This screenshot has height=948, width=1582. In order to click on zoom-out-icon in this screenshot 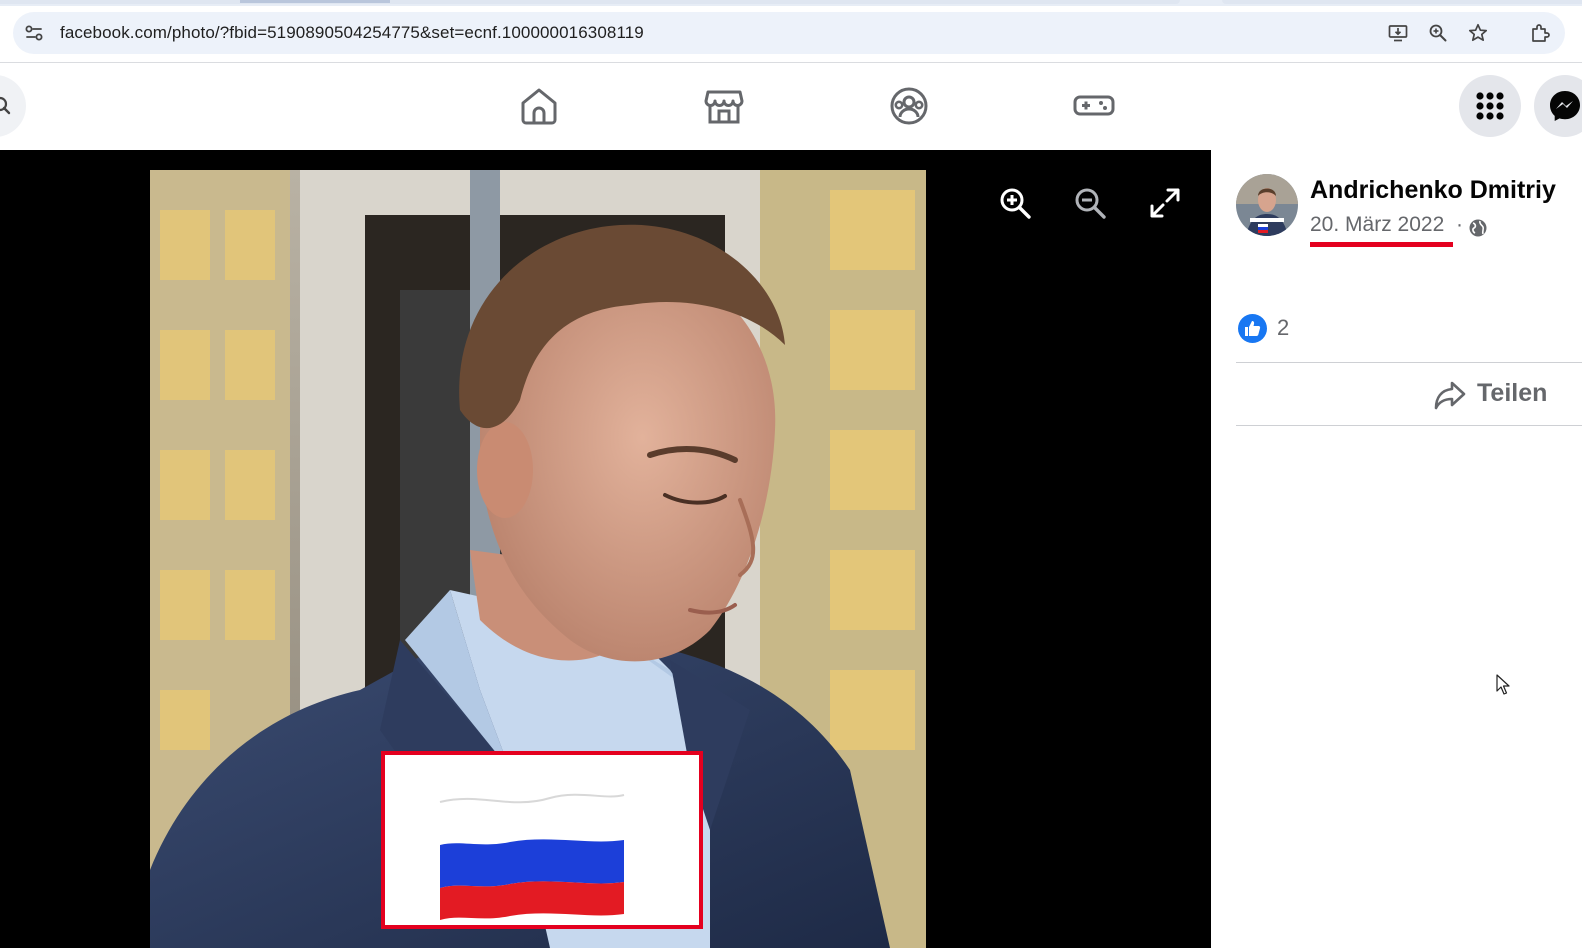, I will do `click(1090, 203)`.